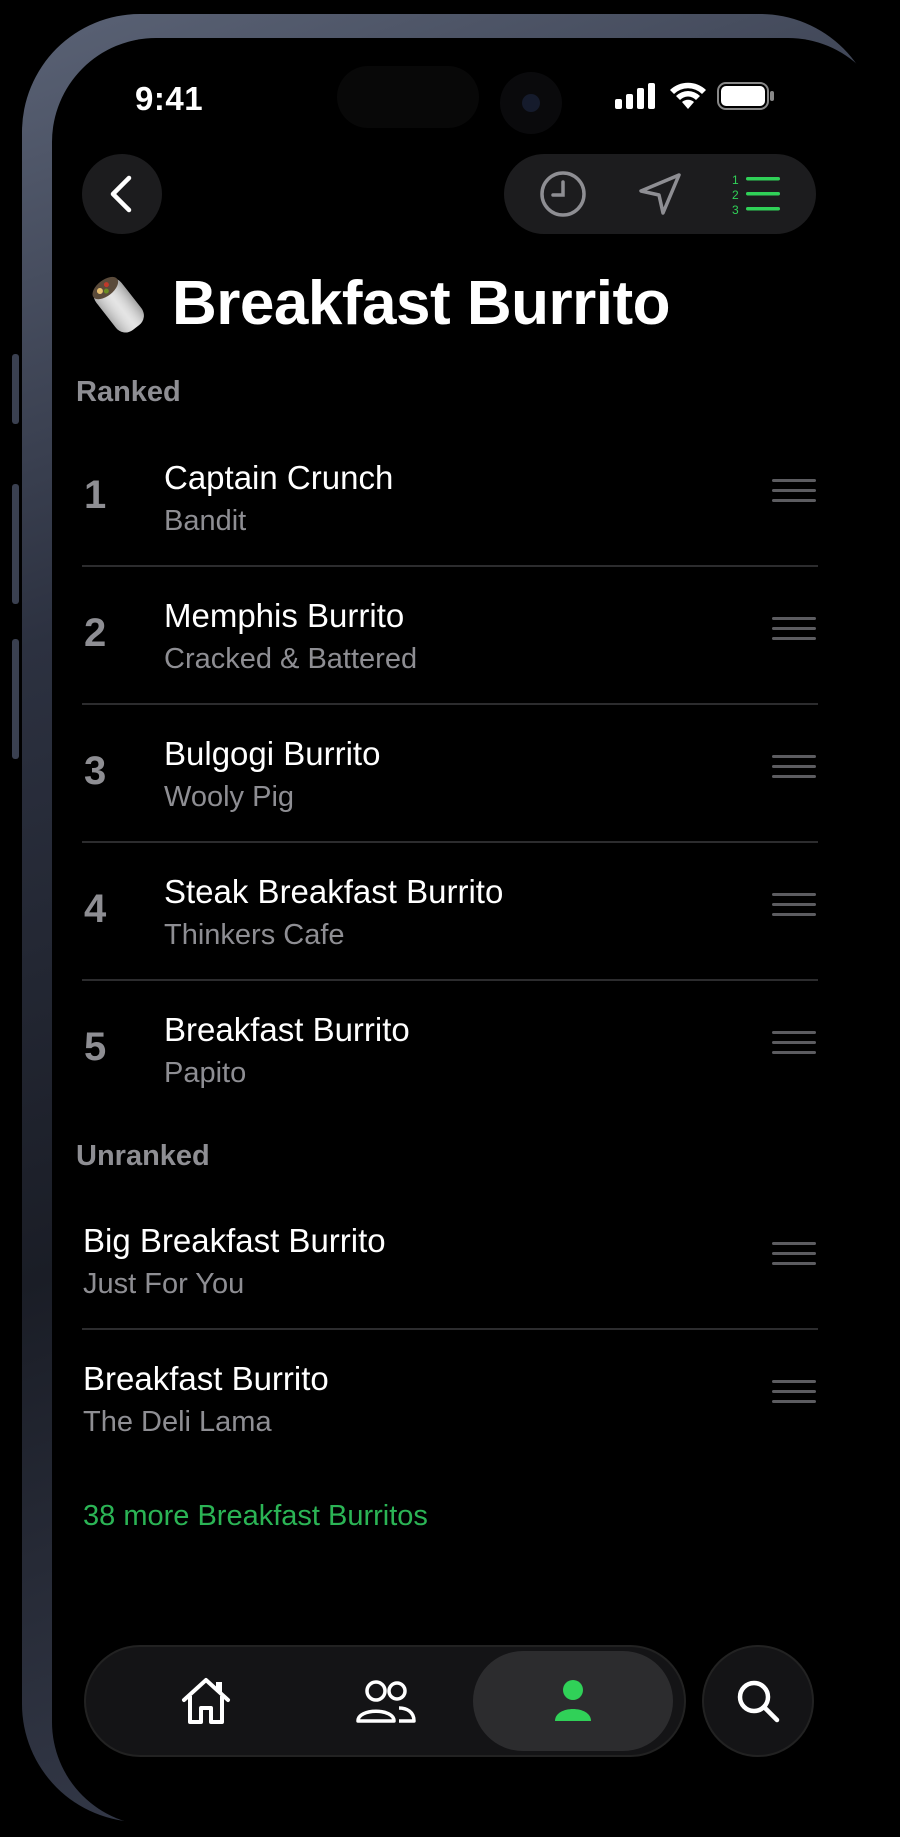  I want to click on status-time: 9:41, so click(169, 98).